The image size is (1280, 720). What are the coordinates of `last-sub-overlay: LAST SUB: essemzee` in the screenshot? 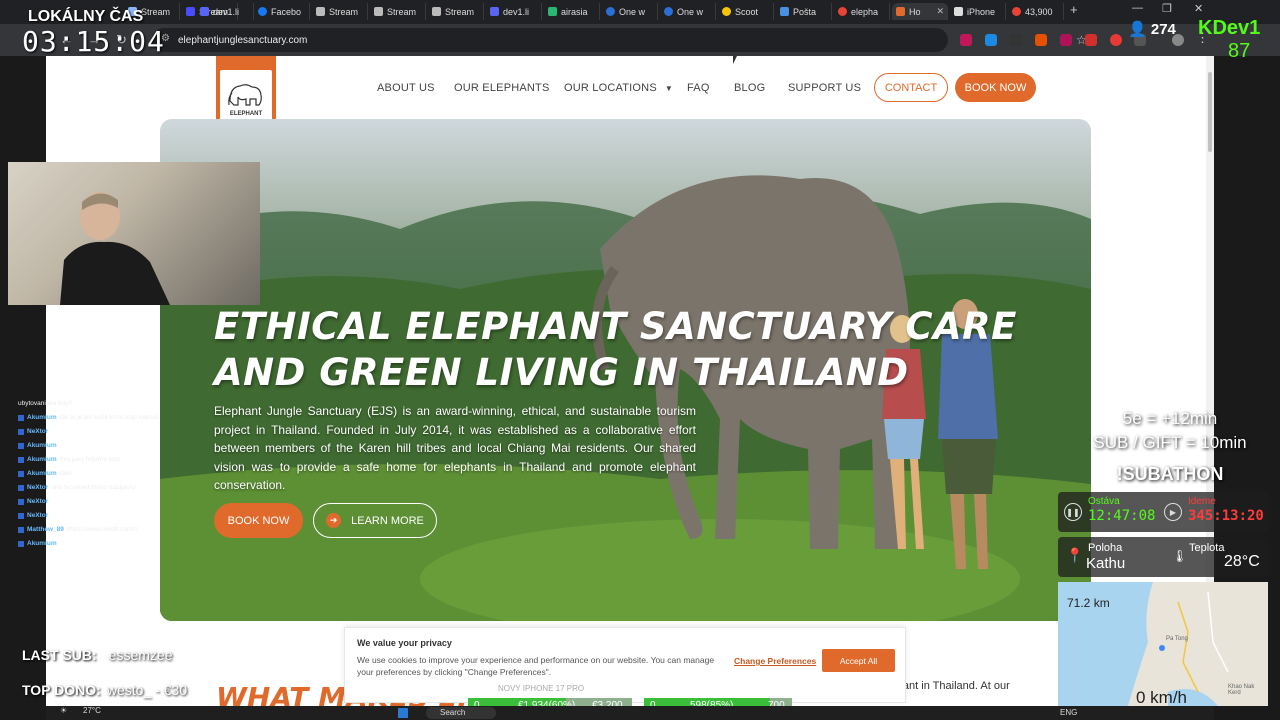 It's located at (97, 655).